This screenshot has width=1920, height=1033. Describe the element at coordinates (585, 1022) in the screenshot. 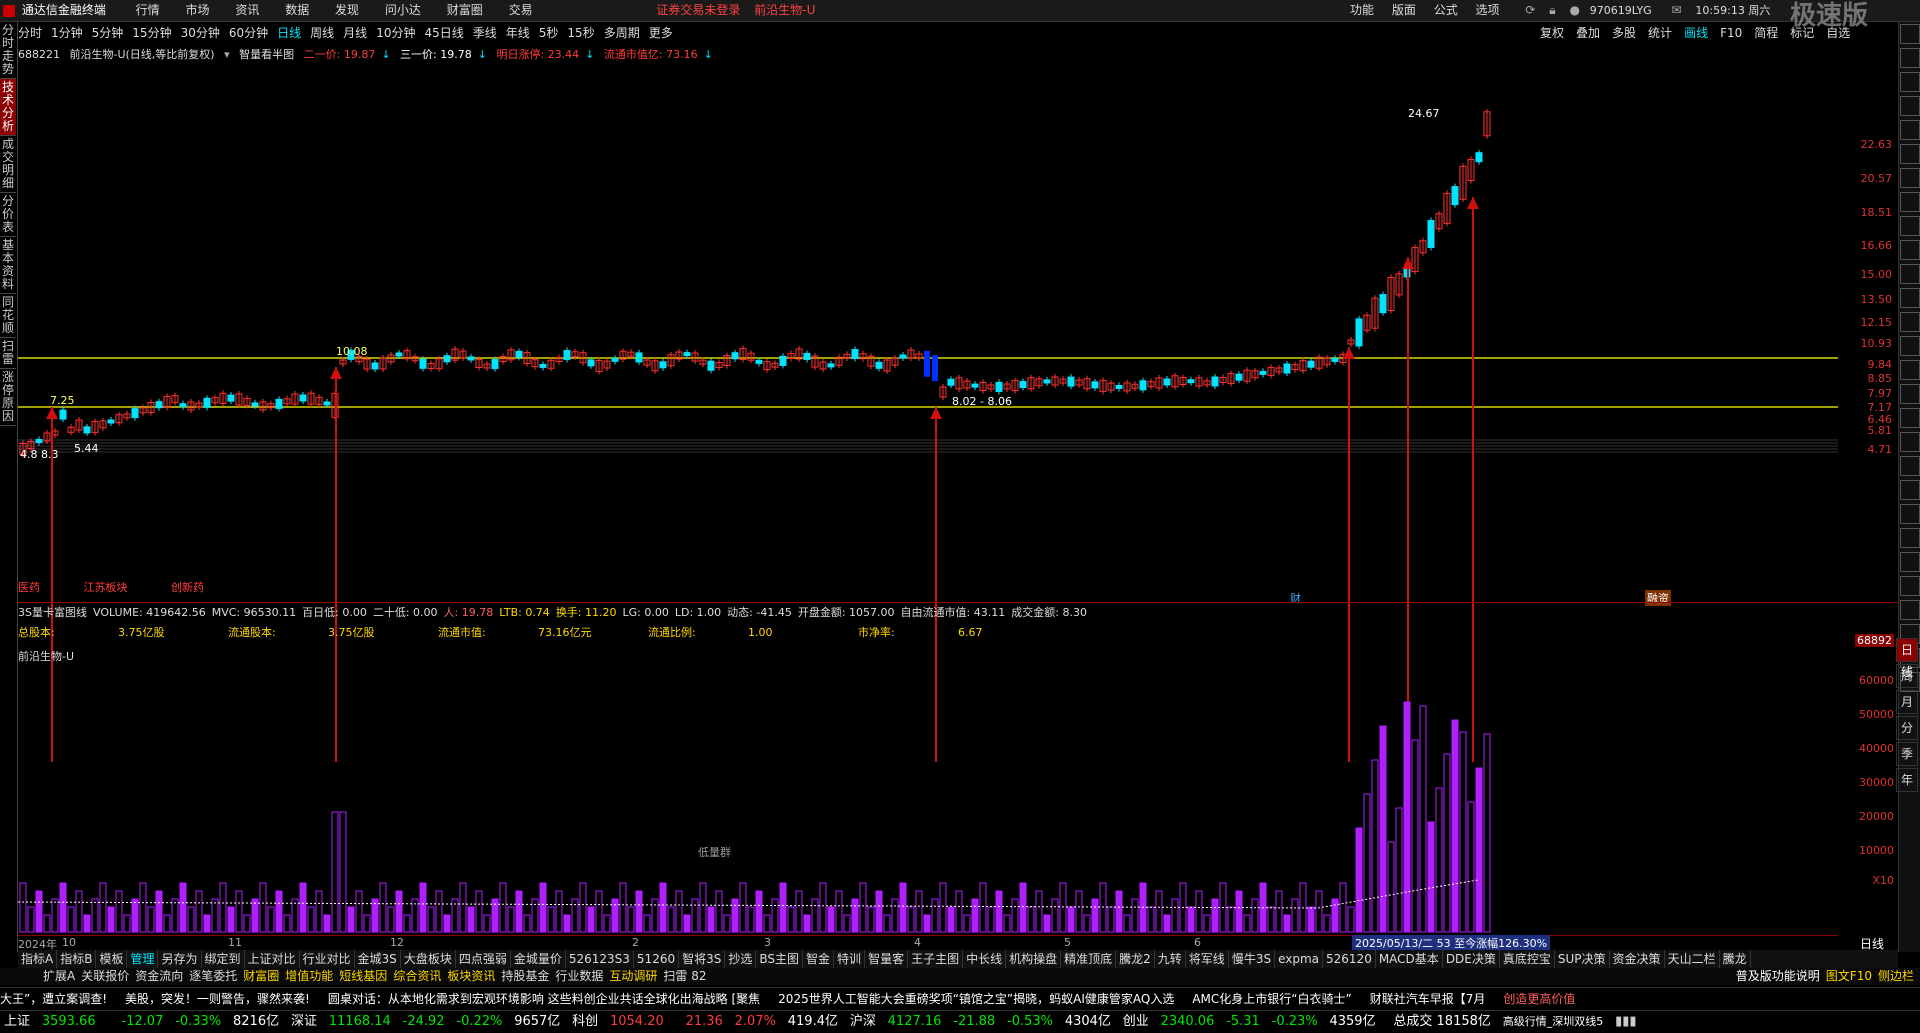

I see `kc-index-name: 科创` at that location.